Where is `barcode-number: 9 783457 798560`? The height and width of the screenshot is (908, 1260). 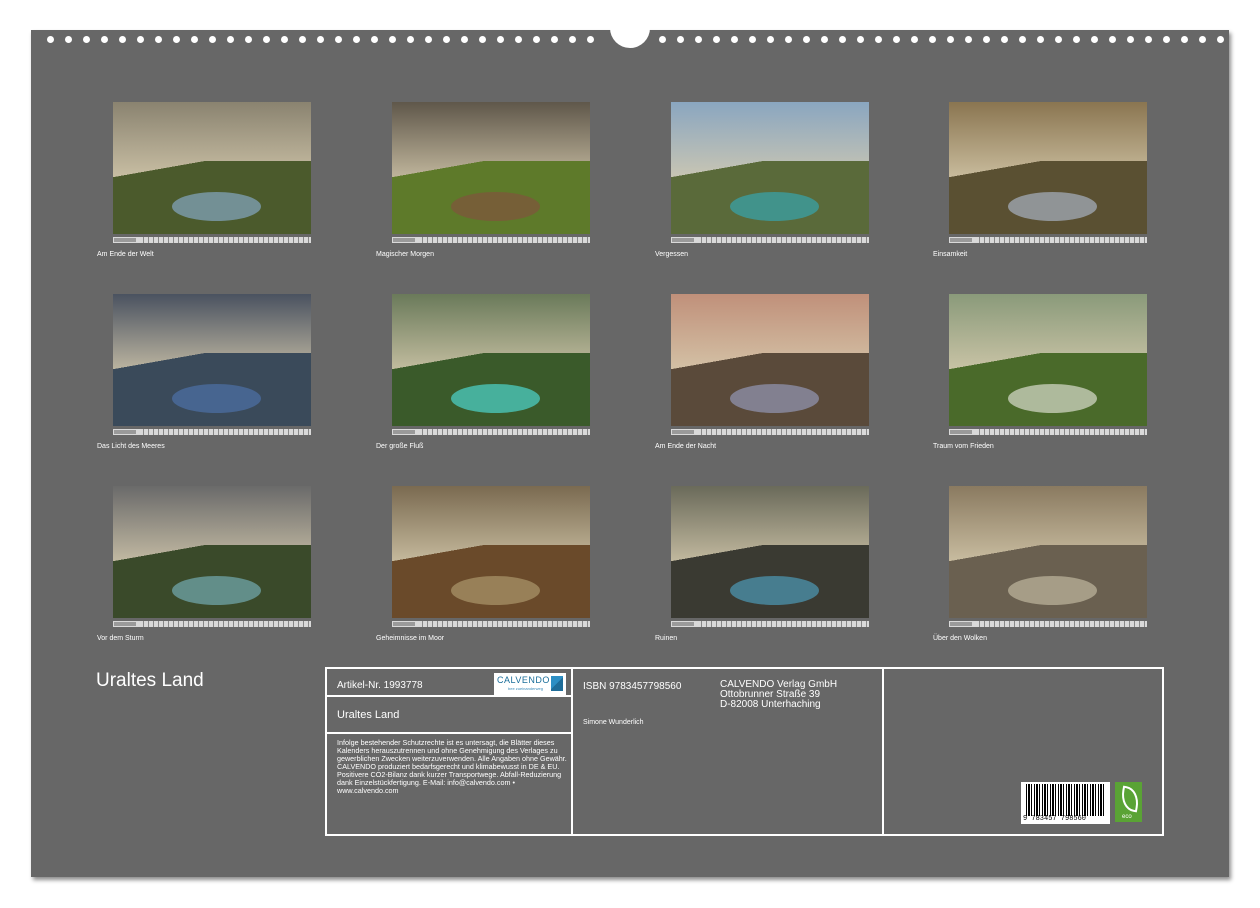
barcode-number: 9 783457 798560 is located at coordinates (1054, 819).